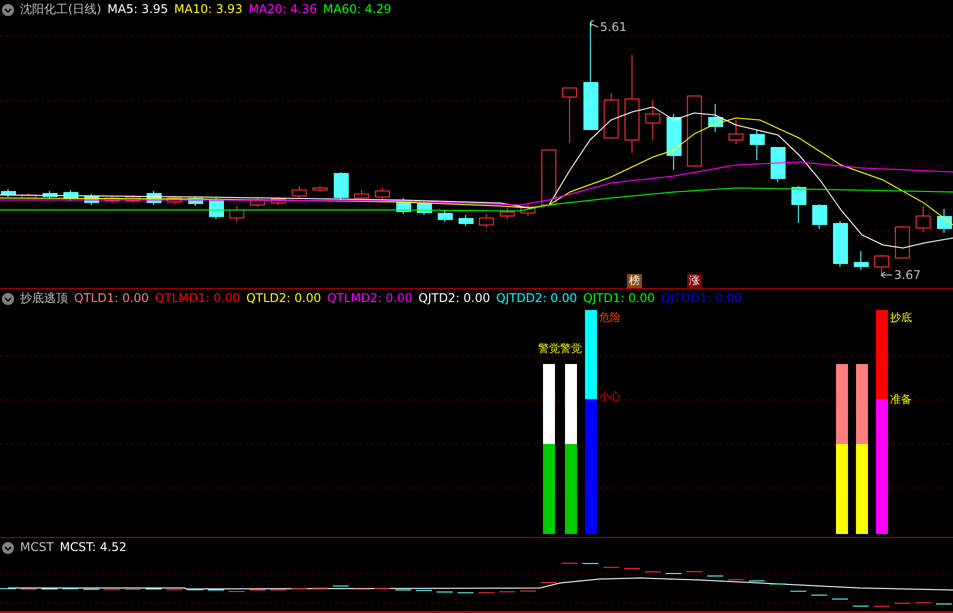 The height and width of the screenshot is (613, 953). What do you see at coordinates (610, 396) in the screenshot?
I see `signal-label: 小心` at bounding box center [610, 396].